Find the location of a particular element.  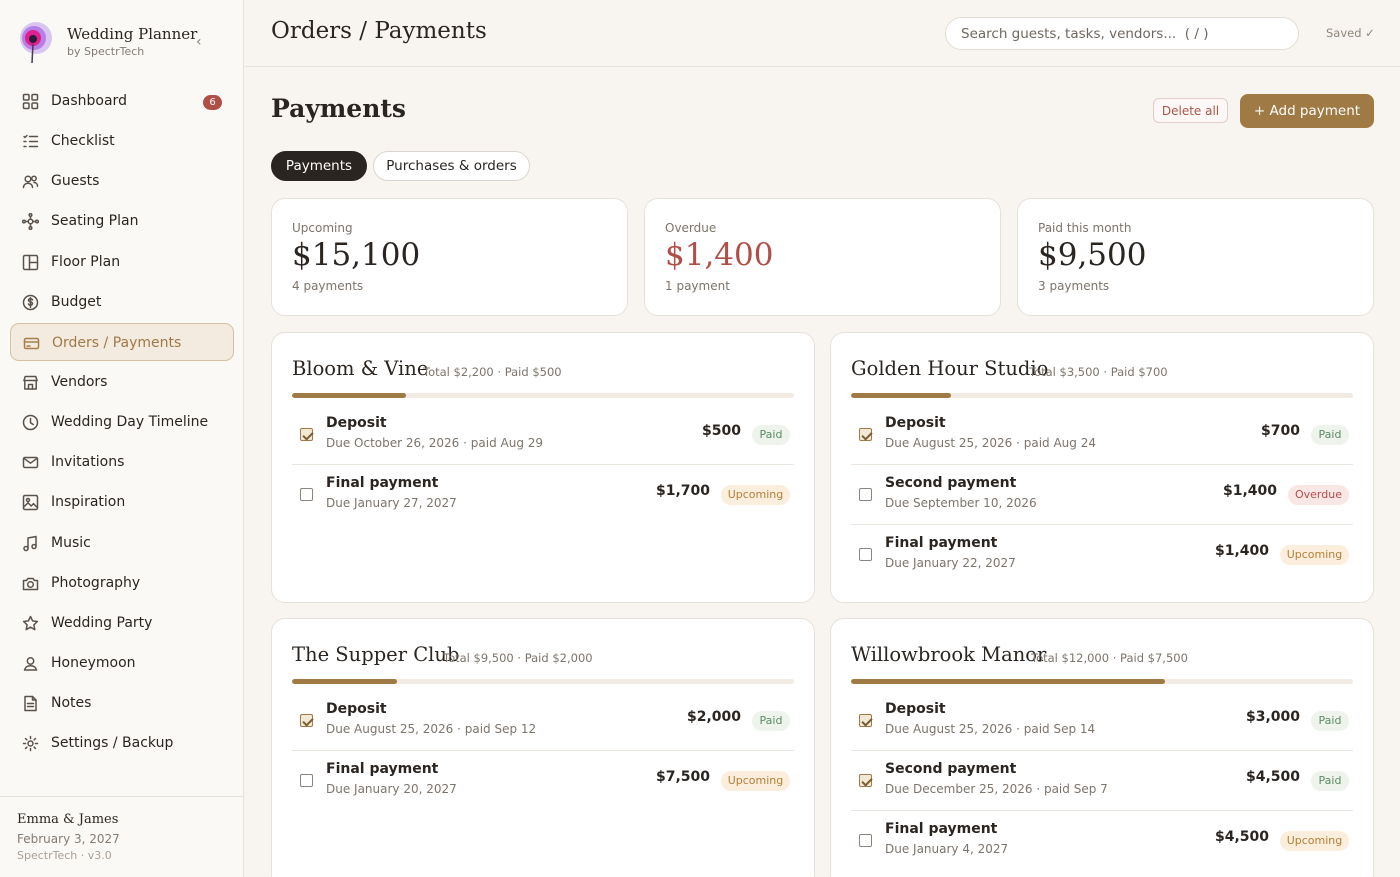

sidebar-item-label: Budget is located at coordinates (76, 301).